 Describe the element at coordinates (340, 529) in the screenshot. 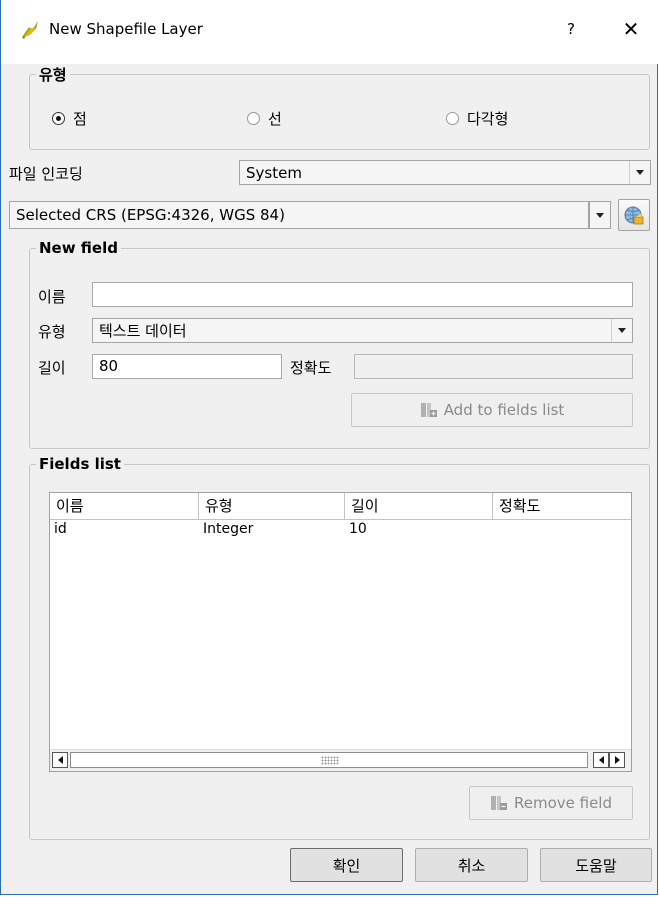

I see `table-row: id Integer 10` at that location.